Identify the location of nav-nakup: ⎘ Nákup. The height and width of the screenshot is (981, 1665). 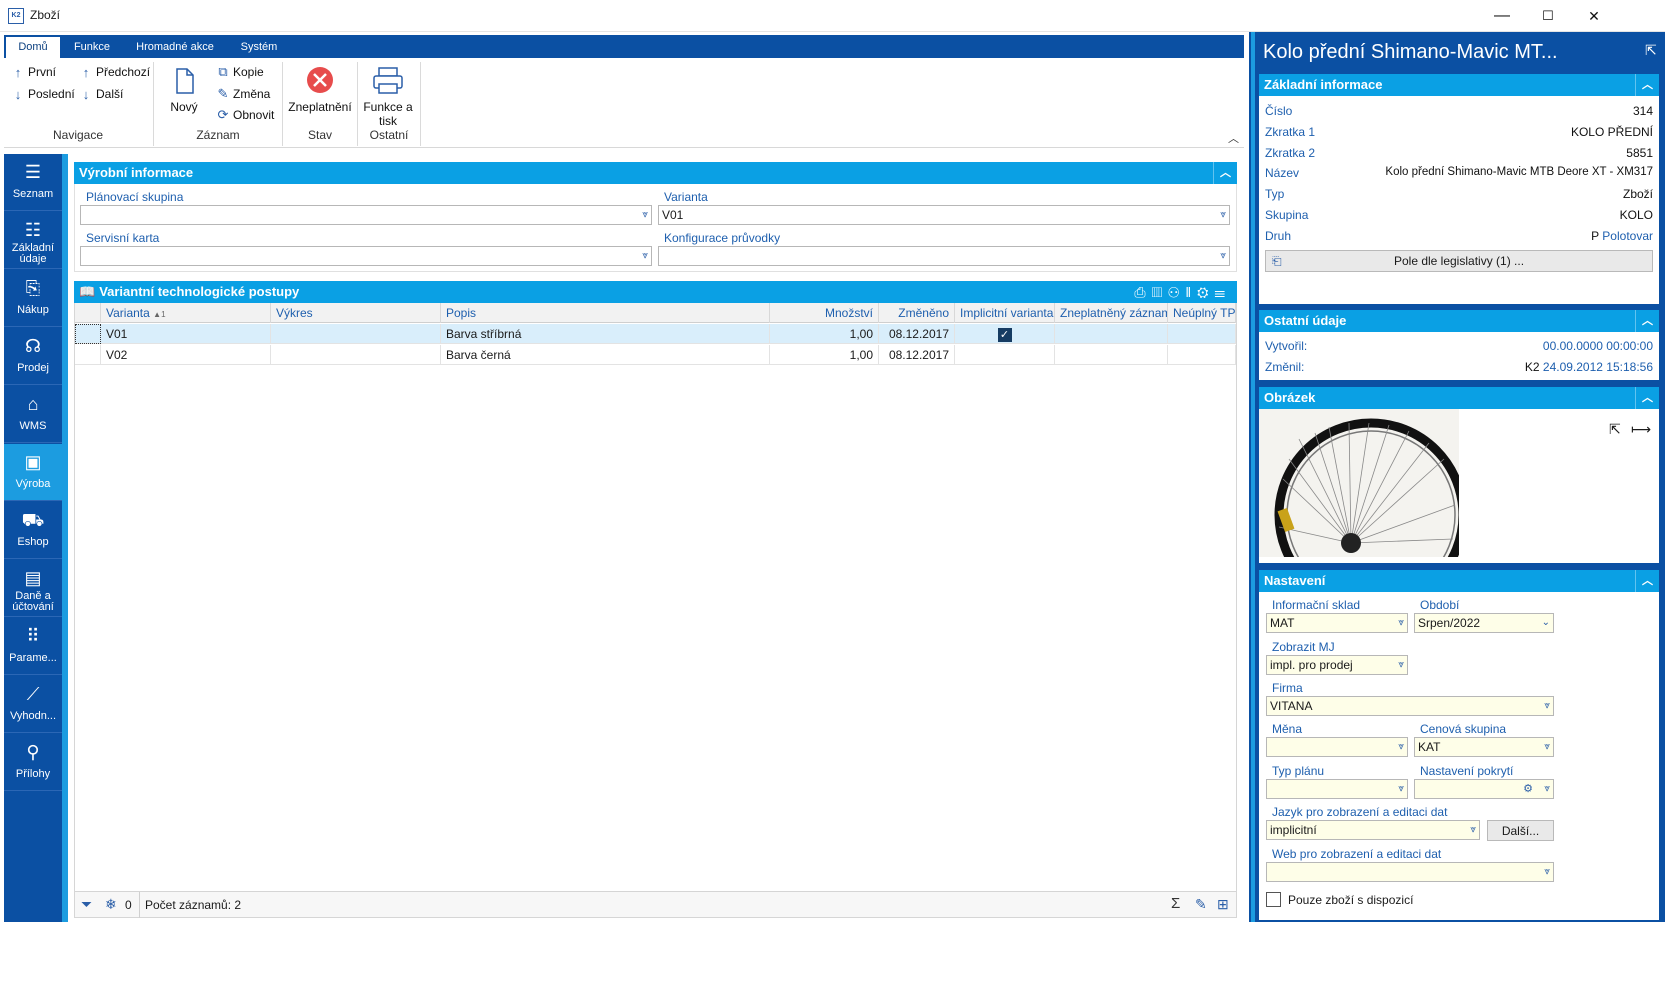
(33, 298).